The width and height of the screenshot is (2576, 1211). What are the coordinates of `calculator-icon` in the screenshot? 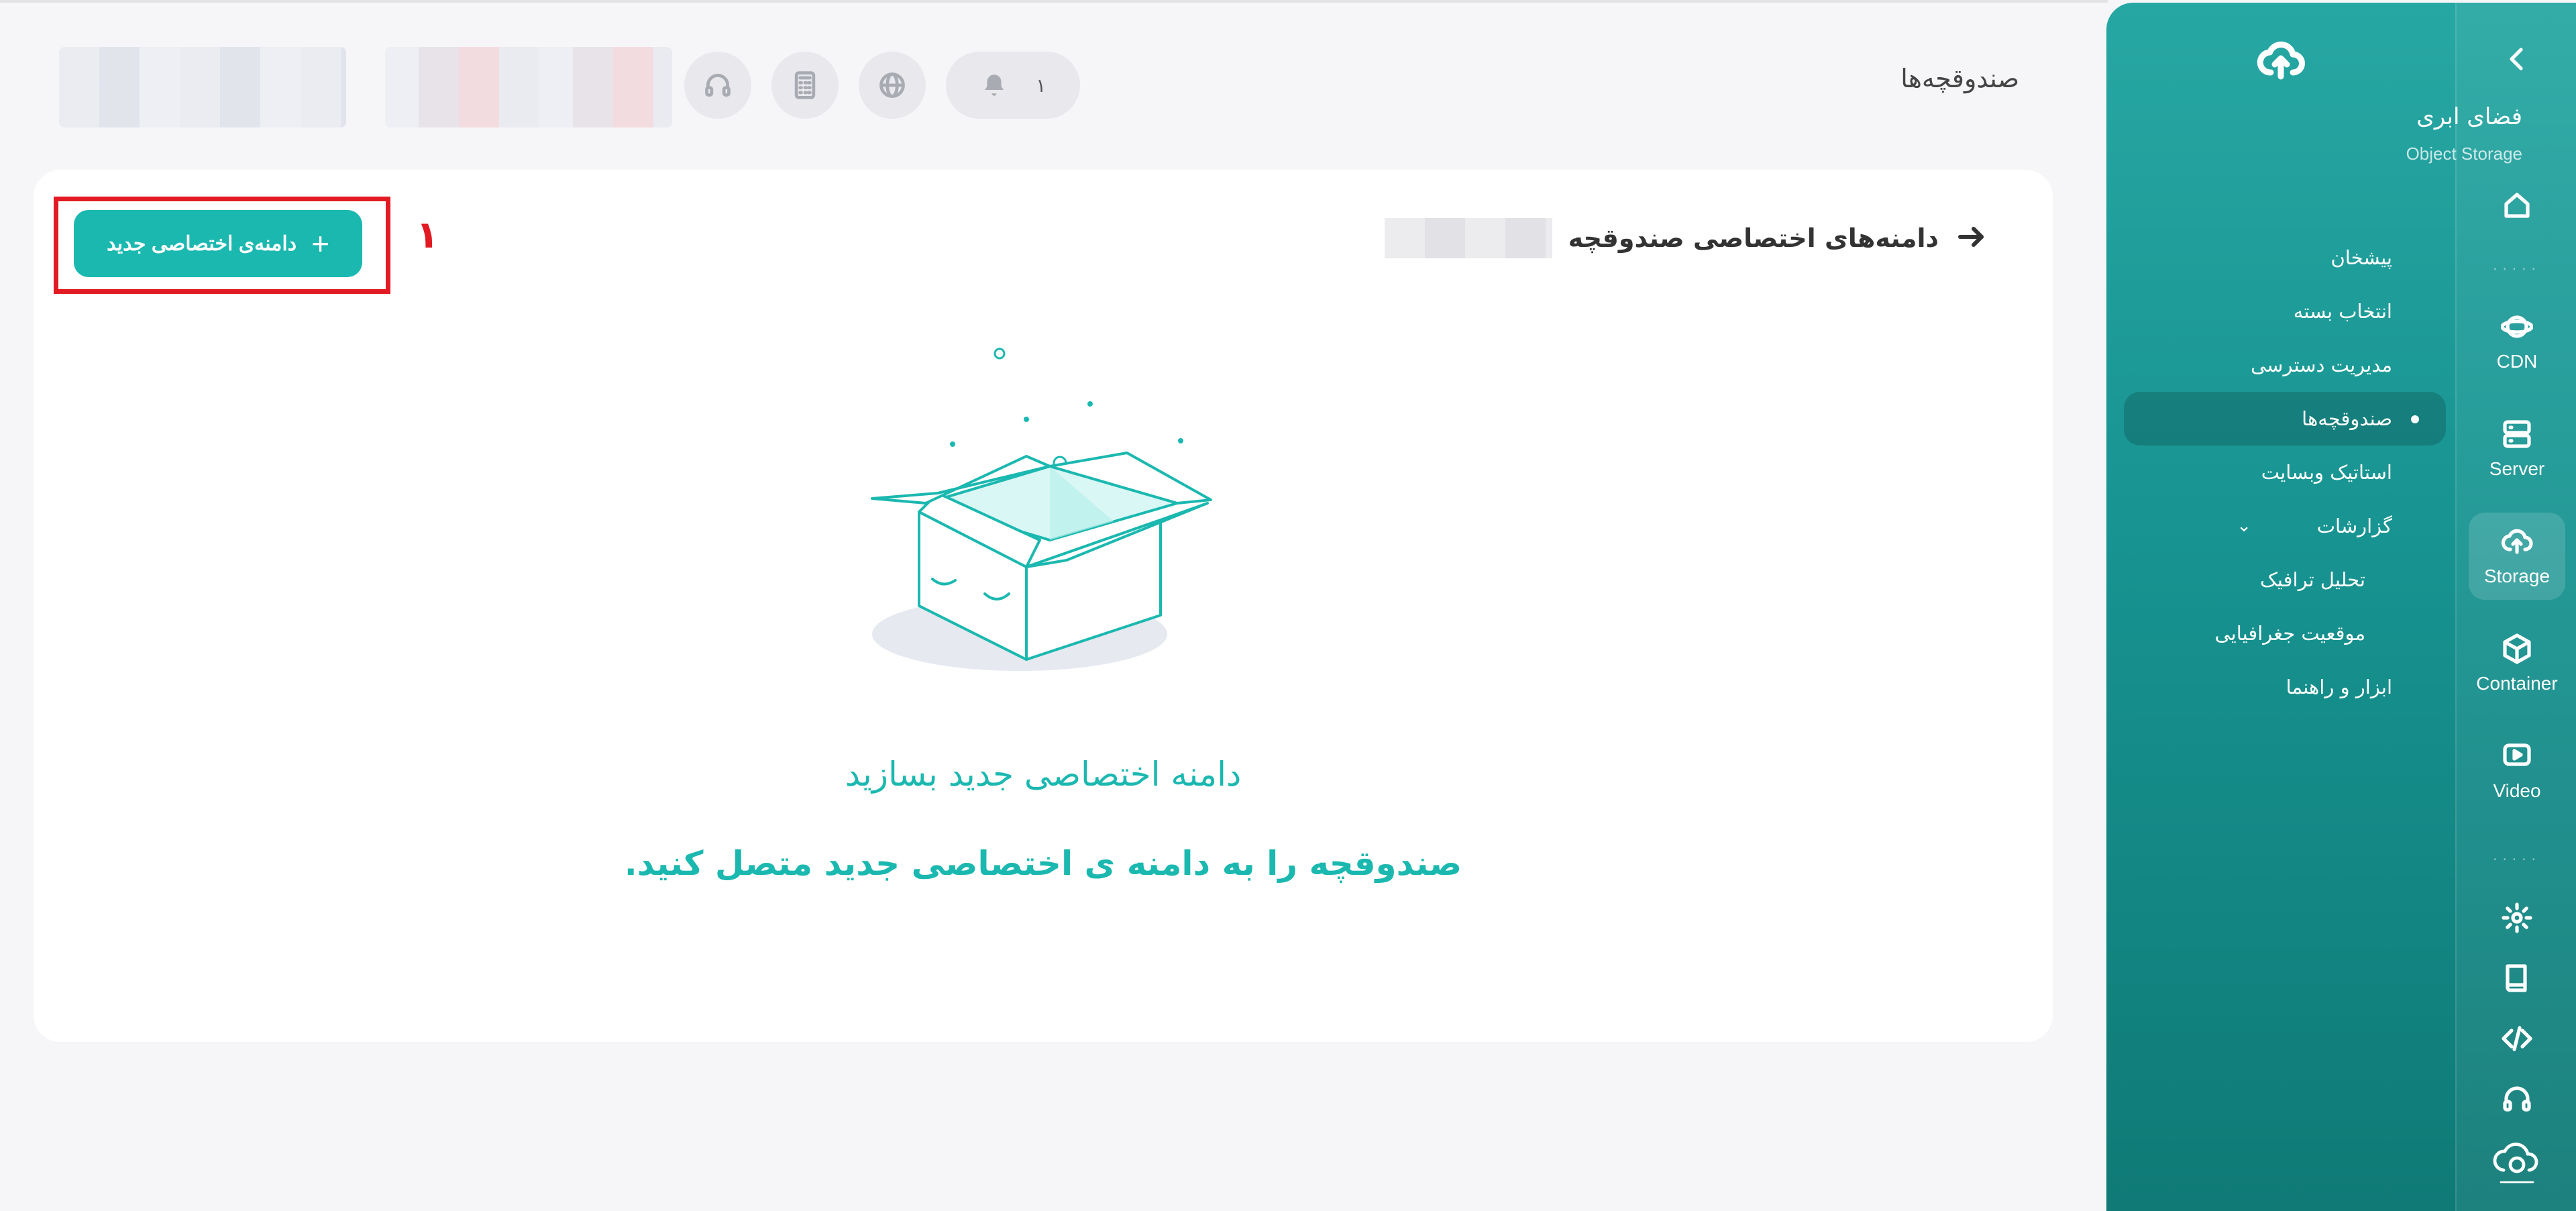 It's located at (805, 85).